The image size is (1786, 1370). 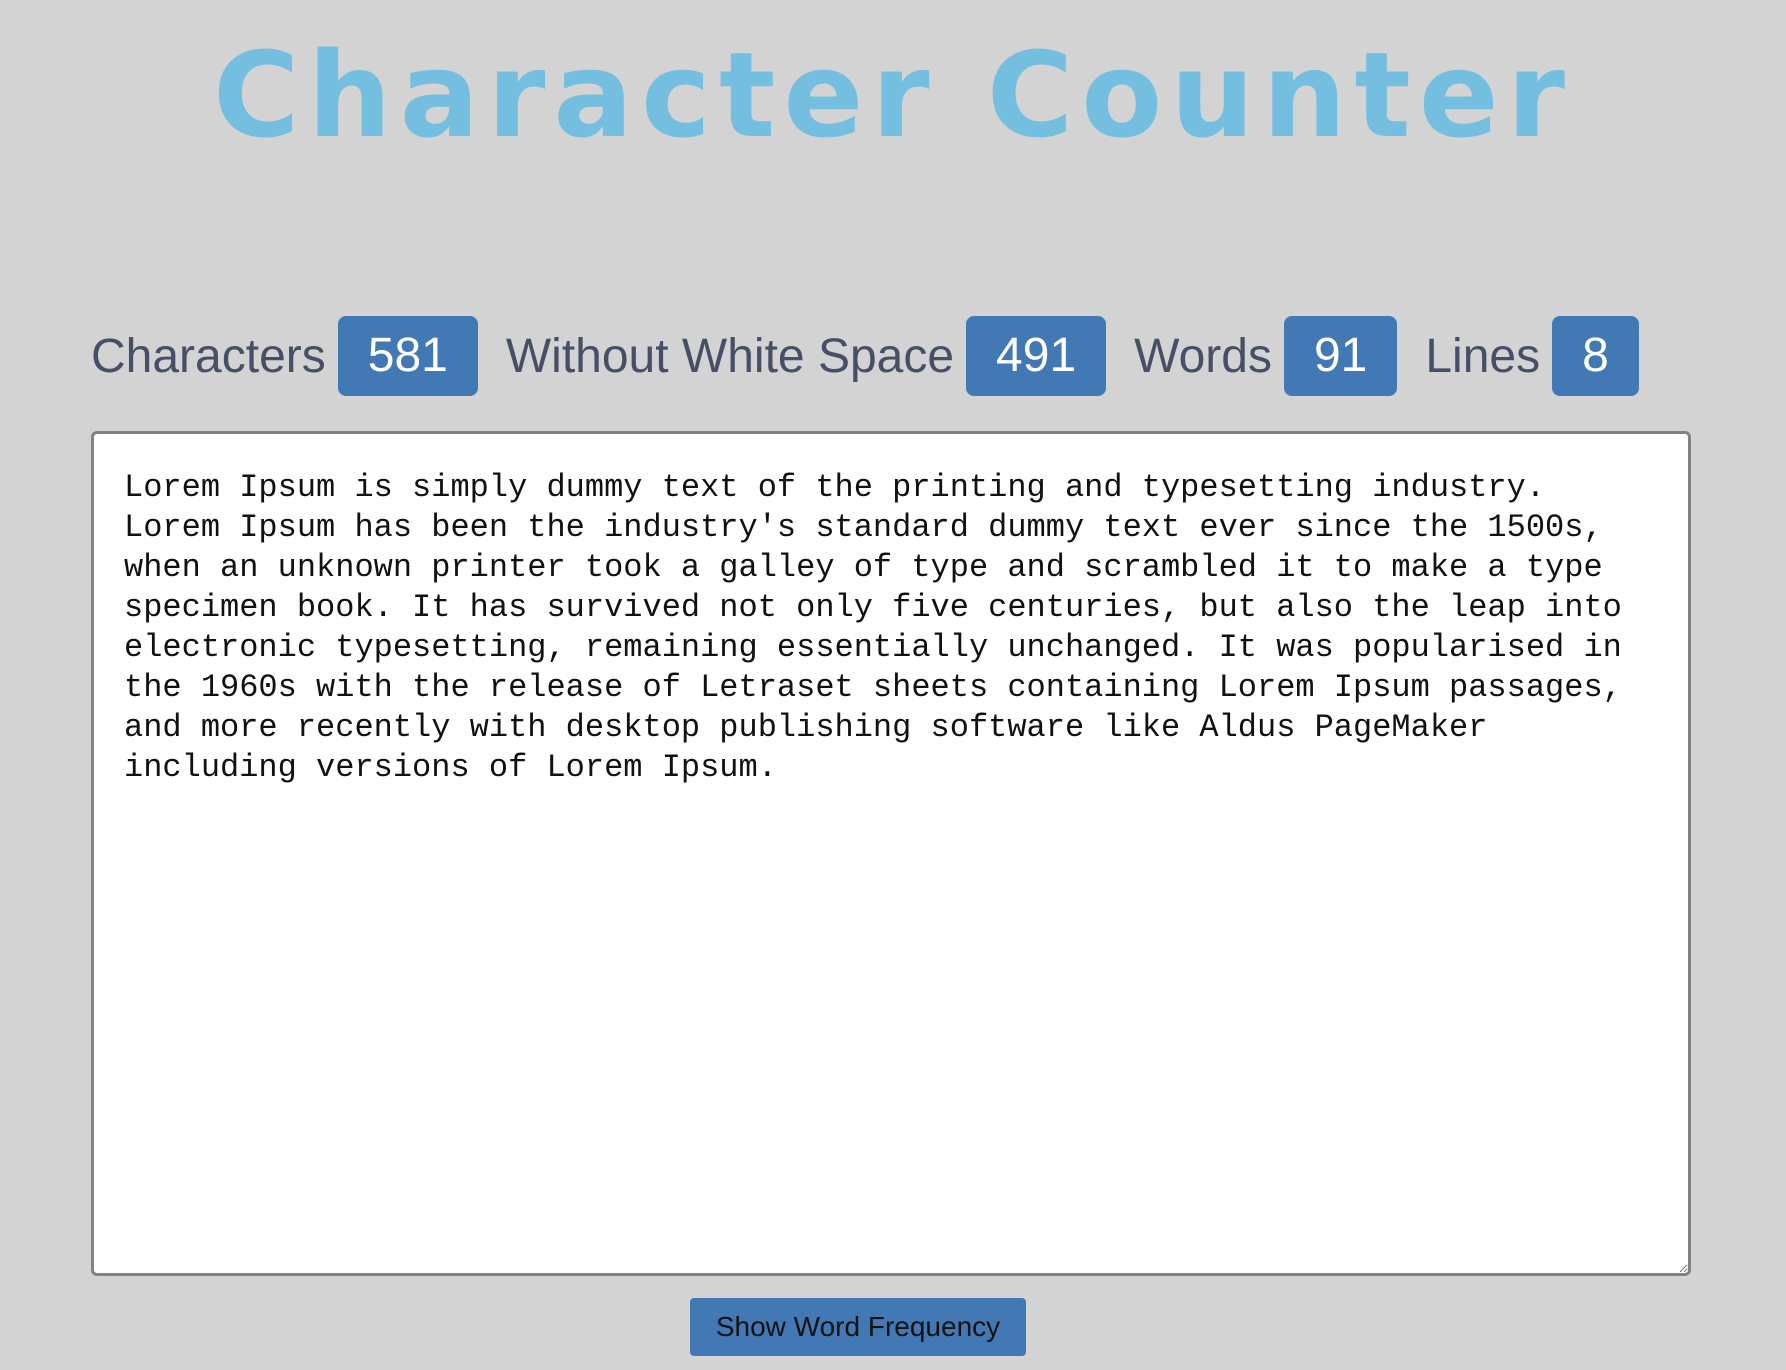 What do you see at coordinates (1203, 356) in the screenshot?
I see `stat-words-label: Words` at bounding box center [1203, 356].